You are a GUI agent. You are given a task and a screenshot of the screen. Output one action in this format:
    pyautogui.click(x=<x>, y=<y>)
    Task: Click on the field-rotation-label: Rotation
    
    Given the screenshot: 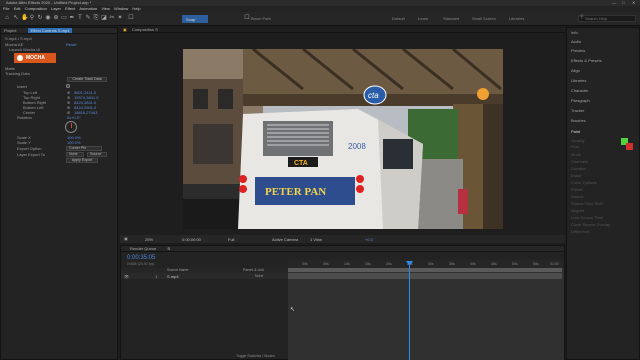 What is the action you would take?
    pyautogui.click(x=24, y=117)
    